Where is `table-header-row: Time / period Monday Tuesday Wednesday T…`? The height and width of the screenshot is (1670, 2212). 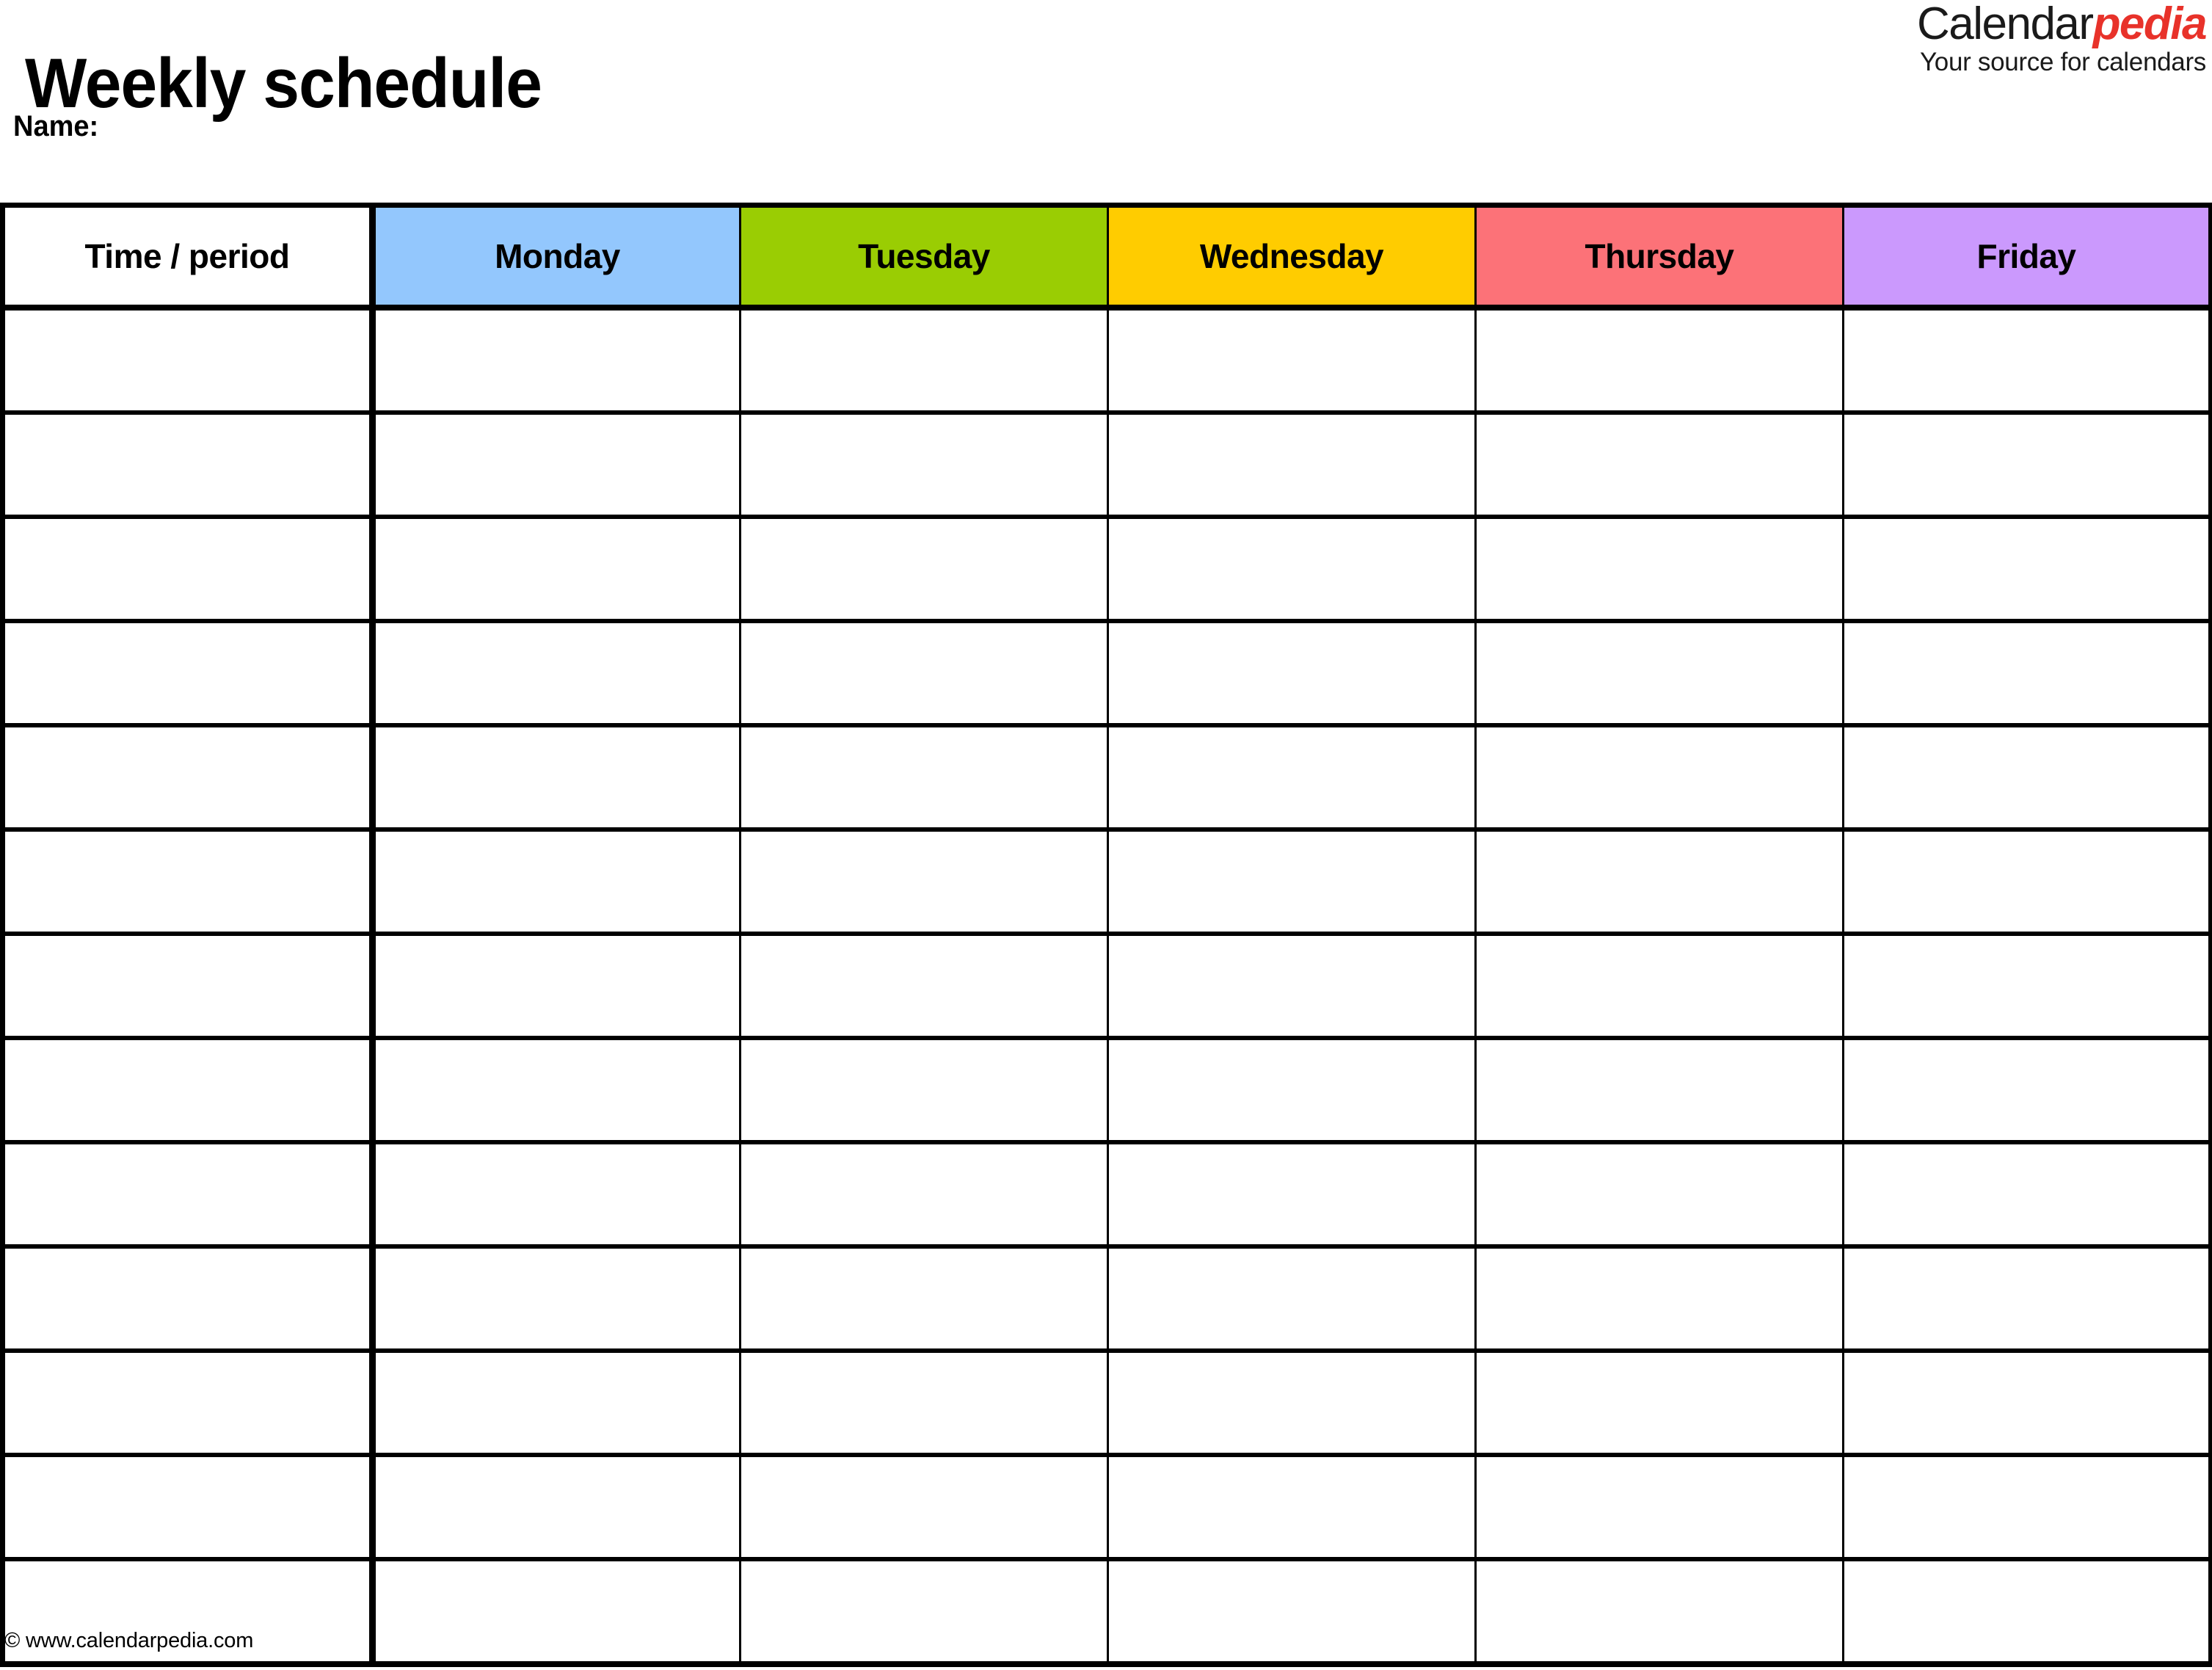
table-header-row: Time / period Monday Tuesday Wednesday T… is located at coordinates (1106, 258).